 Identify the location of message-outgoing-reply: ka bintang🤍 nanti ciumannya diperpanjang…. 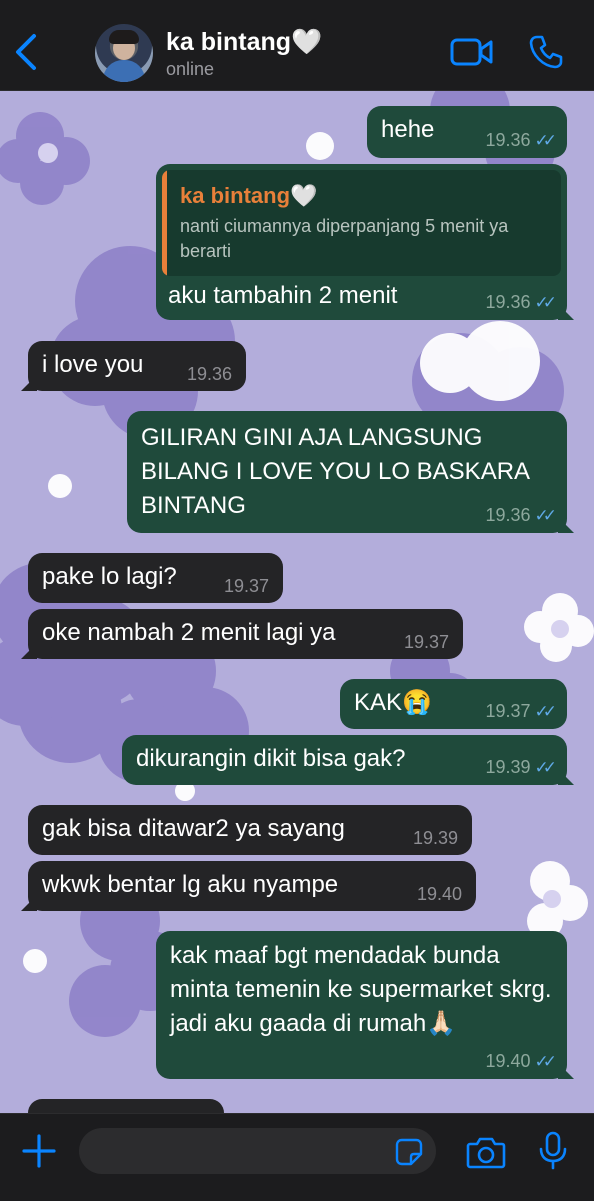
(365, 242).